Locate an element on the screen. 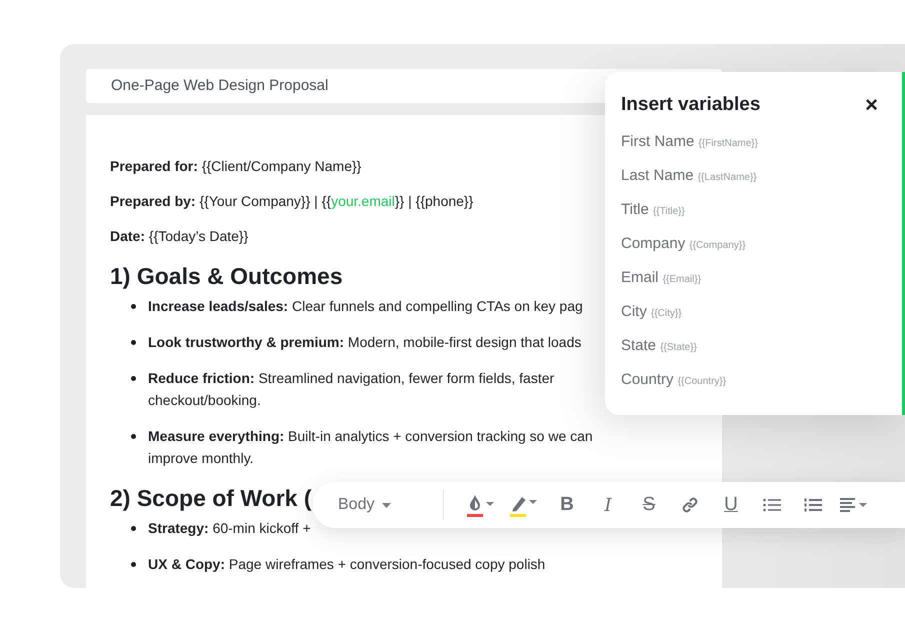  meta-line: Prepared for: {{Client/Company Name}} is located at coordinates (236, 166).